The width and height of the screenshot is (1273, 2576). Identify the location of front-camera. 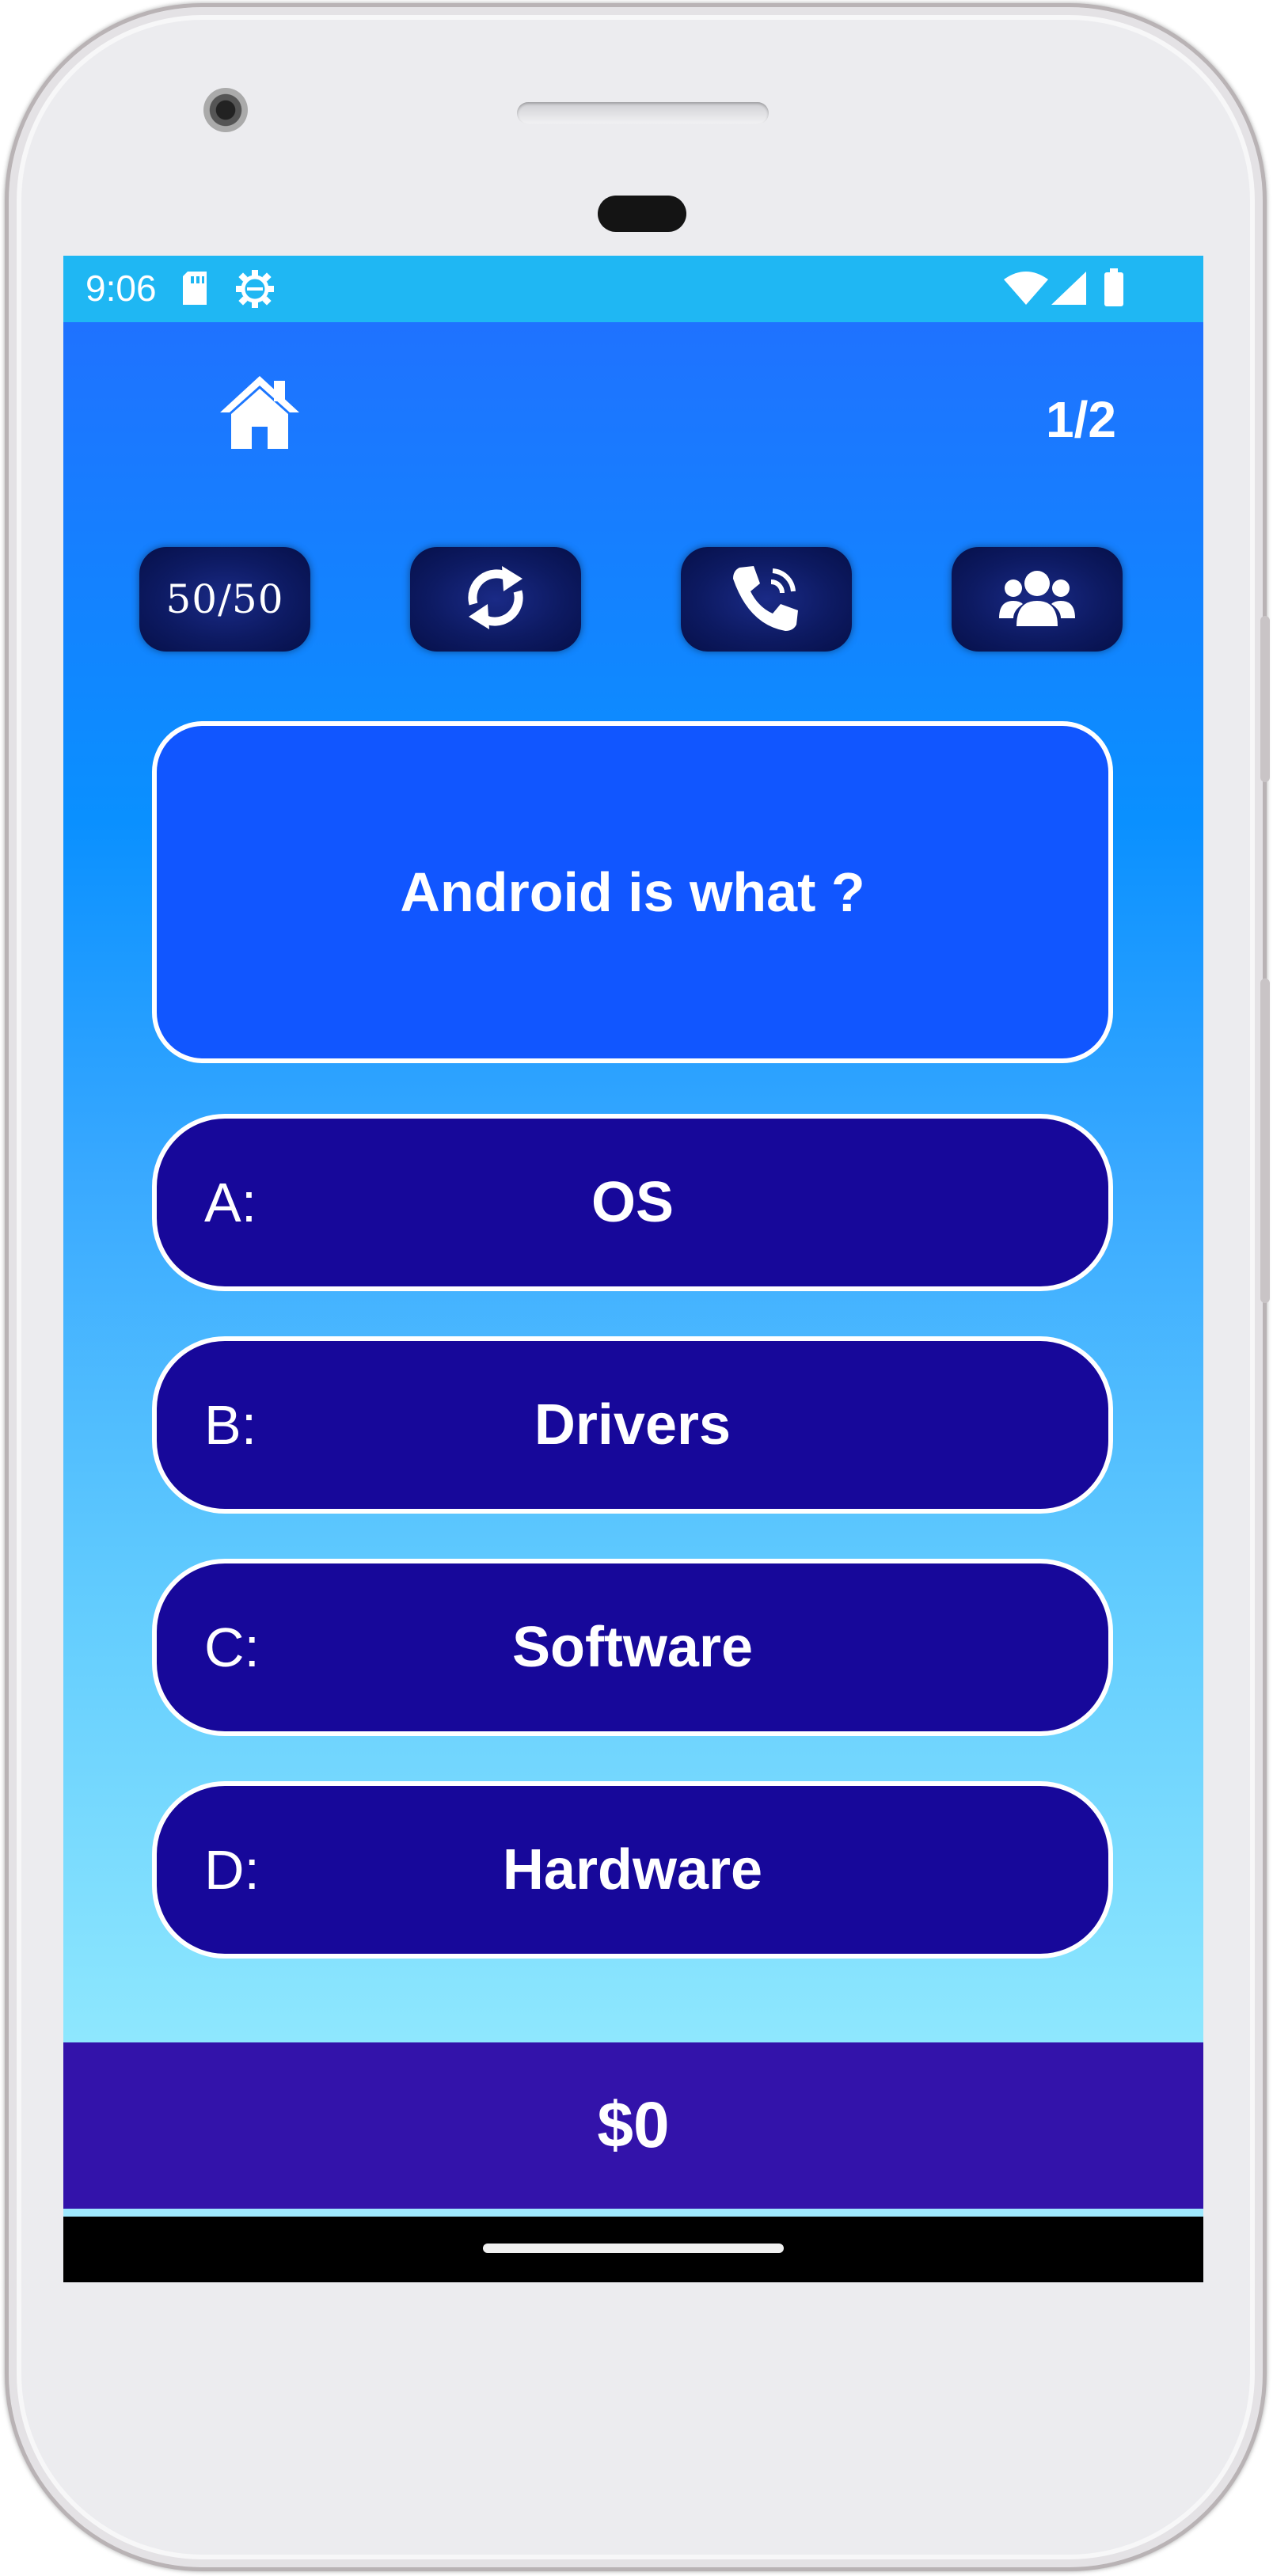
(225, 110).